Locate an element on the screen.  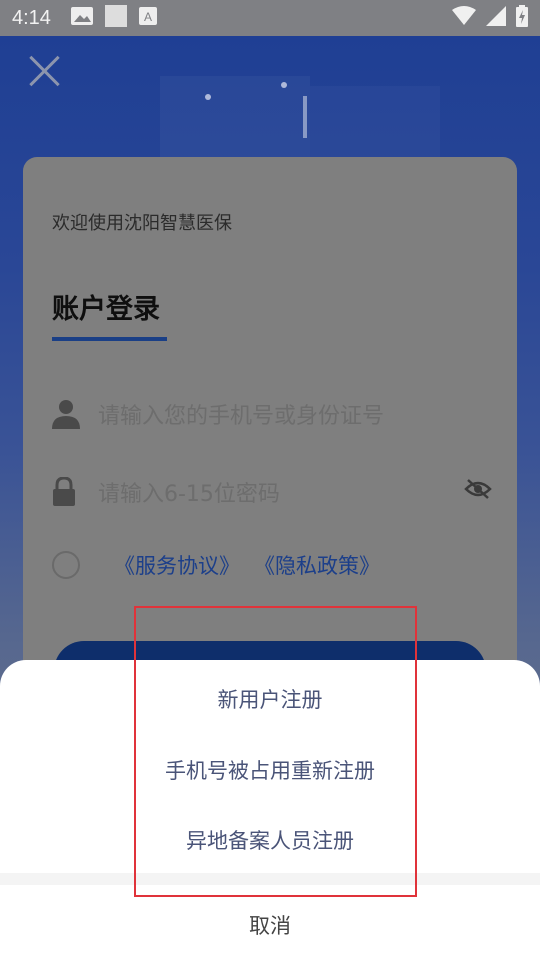
password-field: 请输入6-15位密码 is located at coordinates (272, 492).